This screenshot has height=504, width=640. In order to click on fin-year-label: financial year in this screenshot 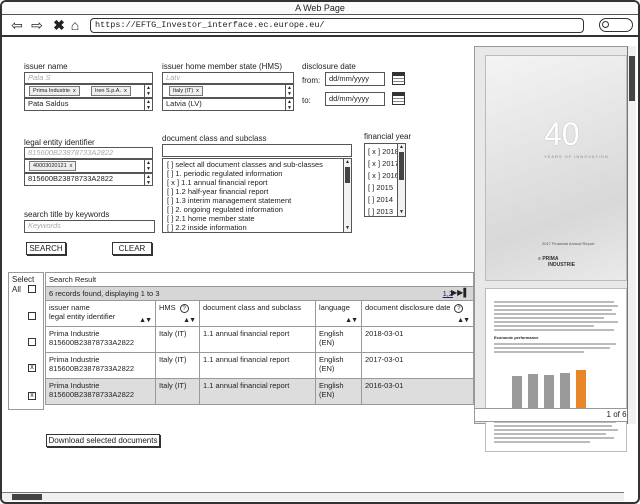, I will do `click(388, 136)`.